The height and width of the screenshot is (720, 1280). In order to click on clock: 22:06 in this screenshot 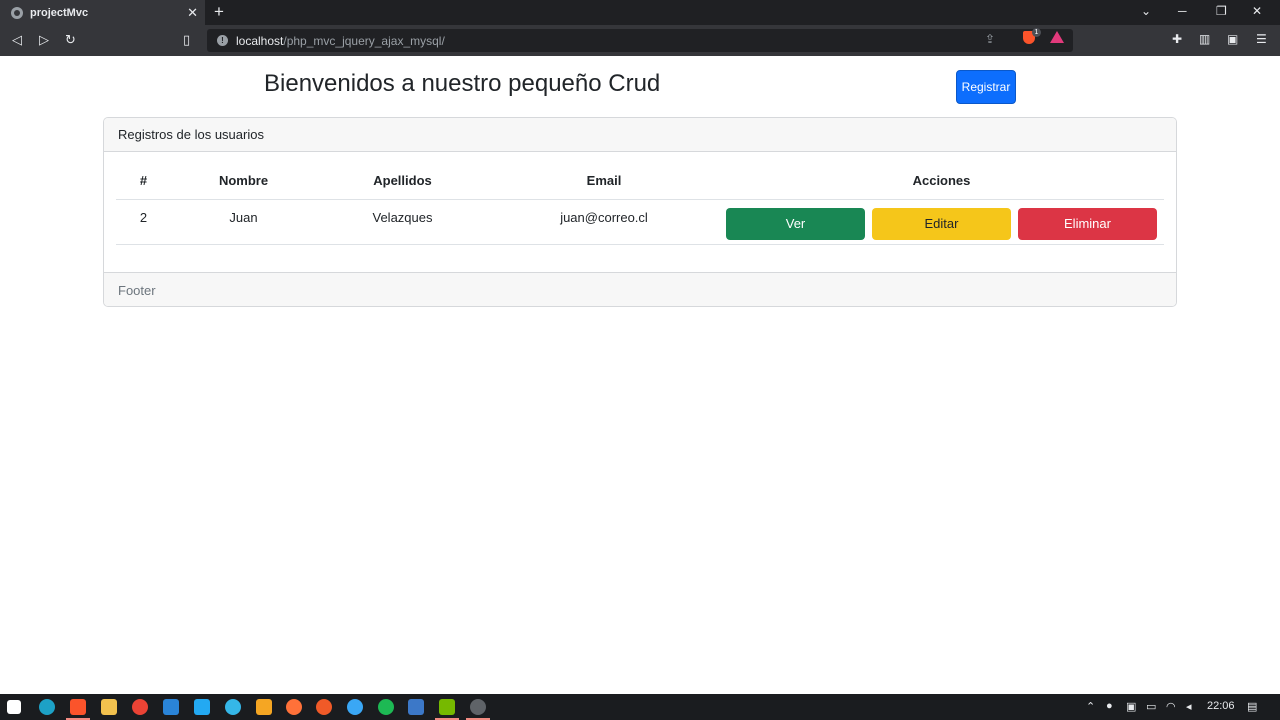, I will do `click(1221, 706)`.